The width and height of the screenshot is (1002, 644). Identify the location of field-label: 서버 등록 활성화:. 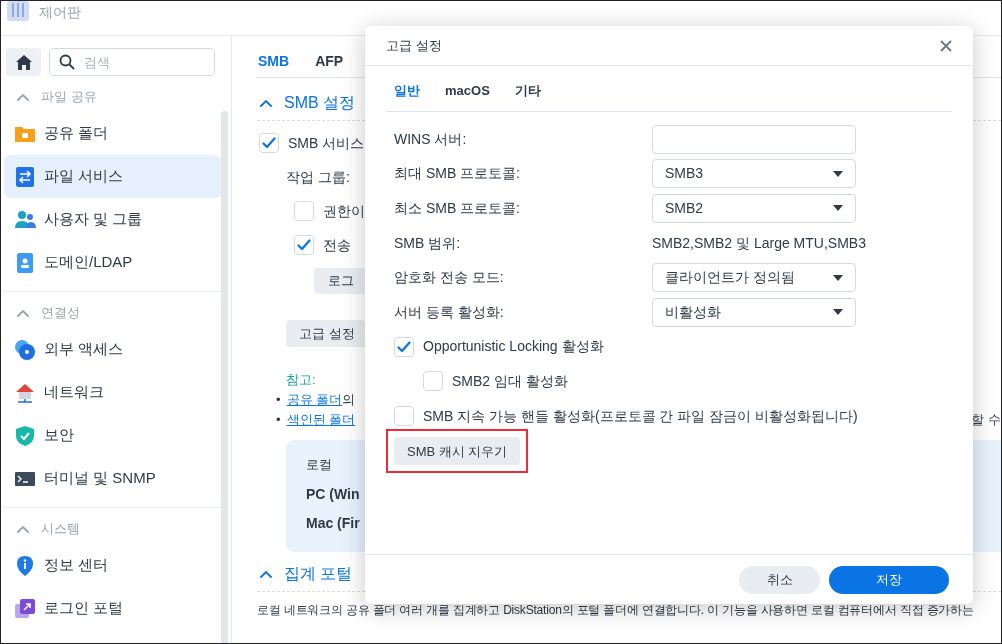
(449, 312).